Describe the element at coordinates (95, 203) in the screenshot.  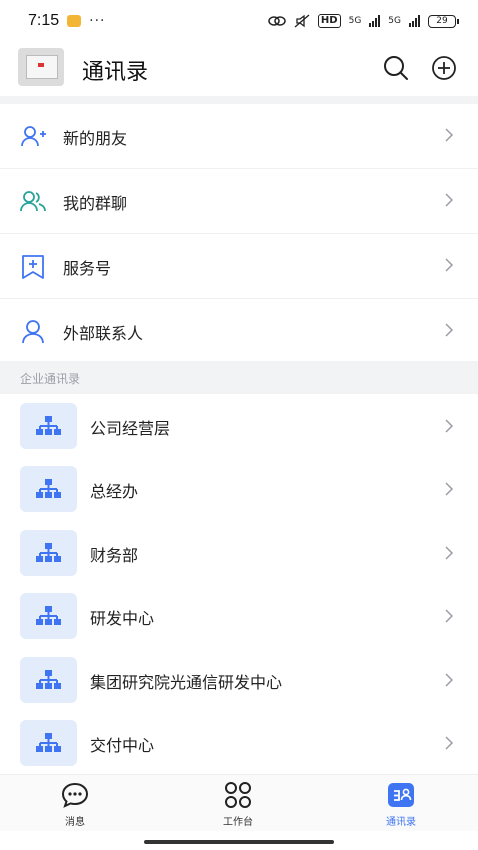
I see `list-item-label: 我的群聊` at that location.